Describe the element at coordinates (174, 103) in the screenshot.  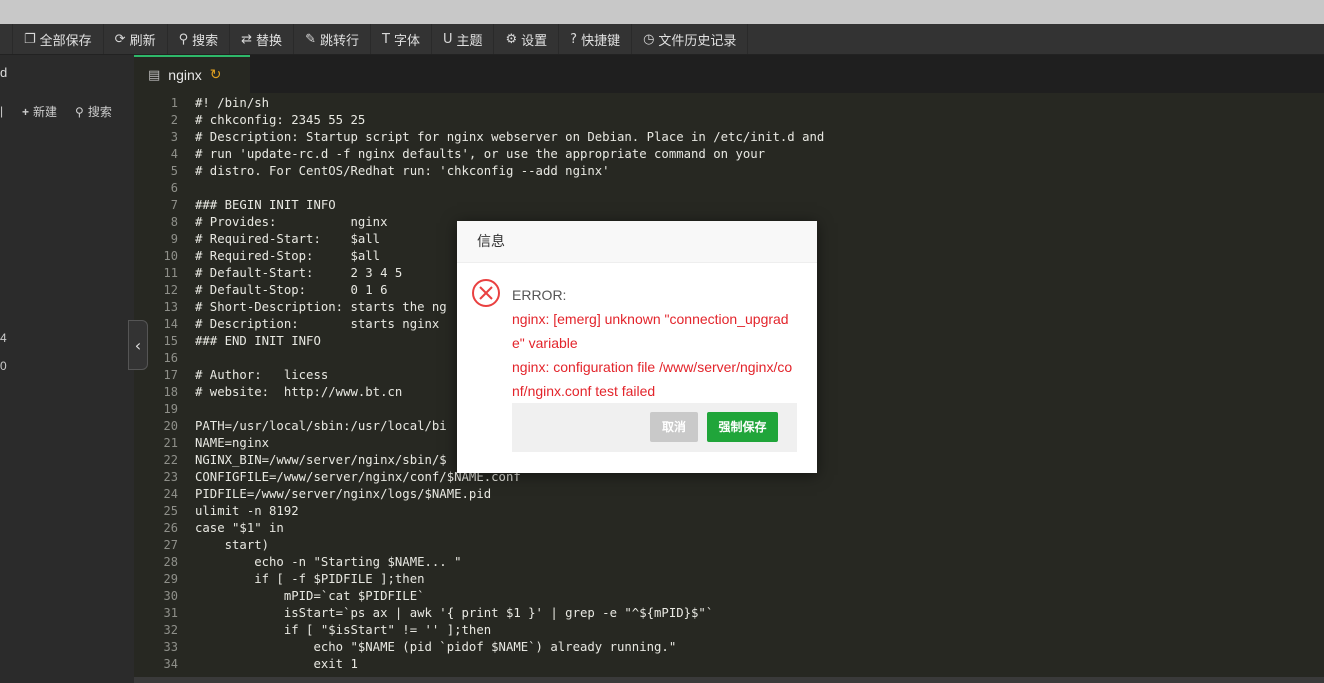
I see `line-number: 1` at that location.